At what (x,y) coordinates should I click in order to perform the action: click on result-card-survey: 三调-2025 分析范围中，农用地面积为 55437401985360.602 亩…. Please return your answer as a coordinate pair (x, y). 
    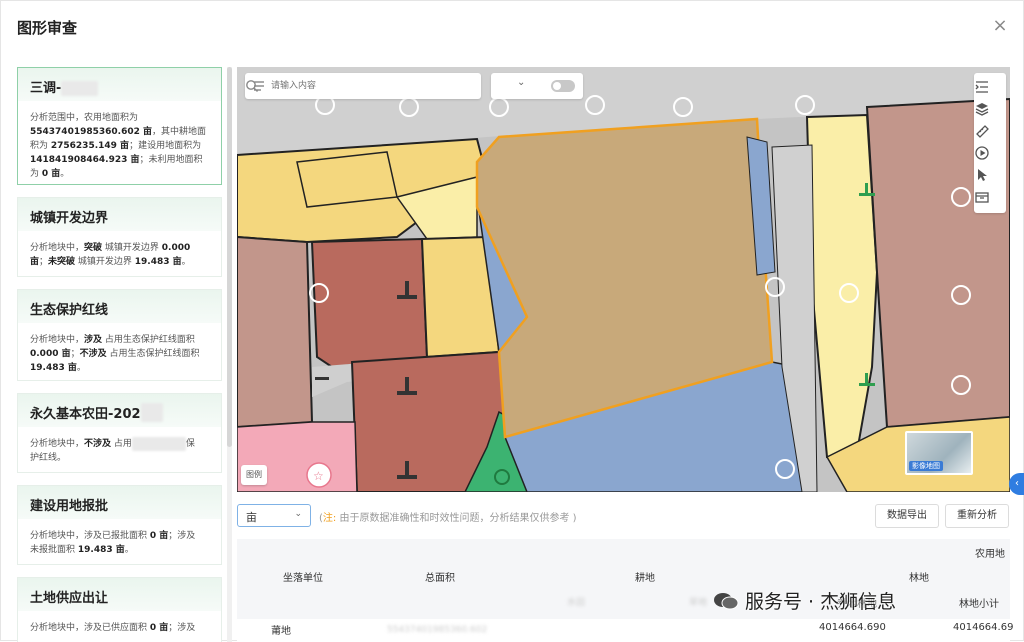
    Looking at the image, I should click on (119, 126).